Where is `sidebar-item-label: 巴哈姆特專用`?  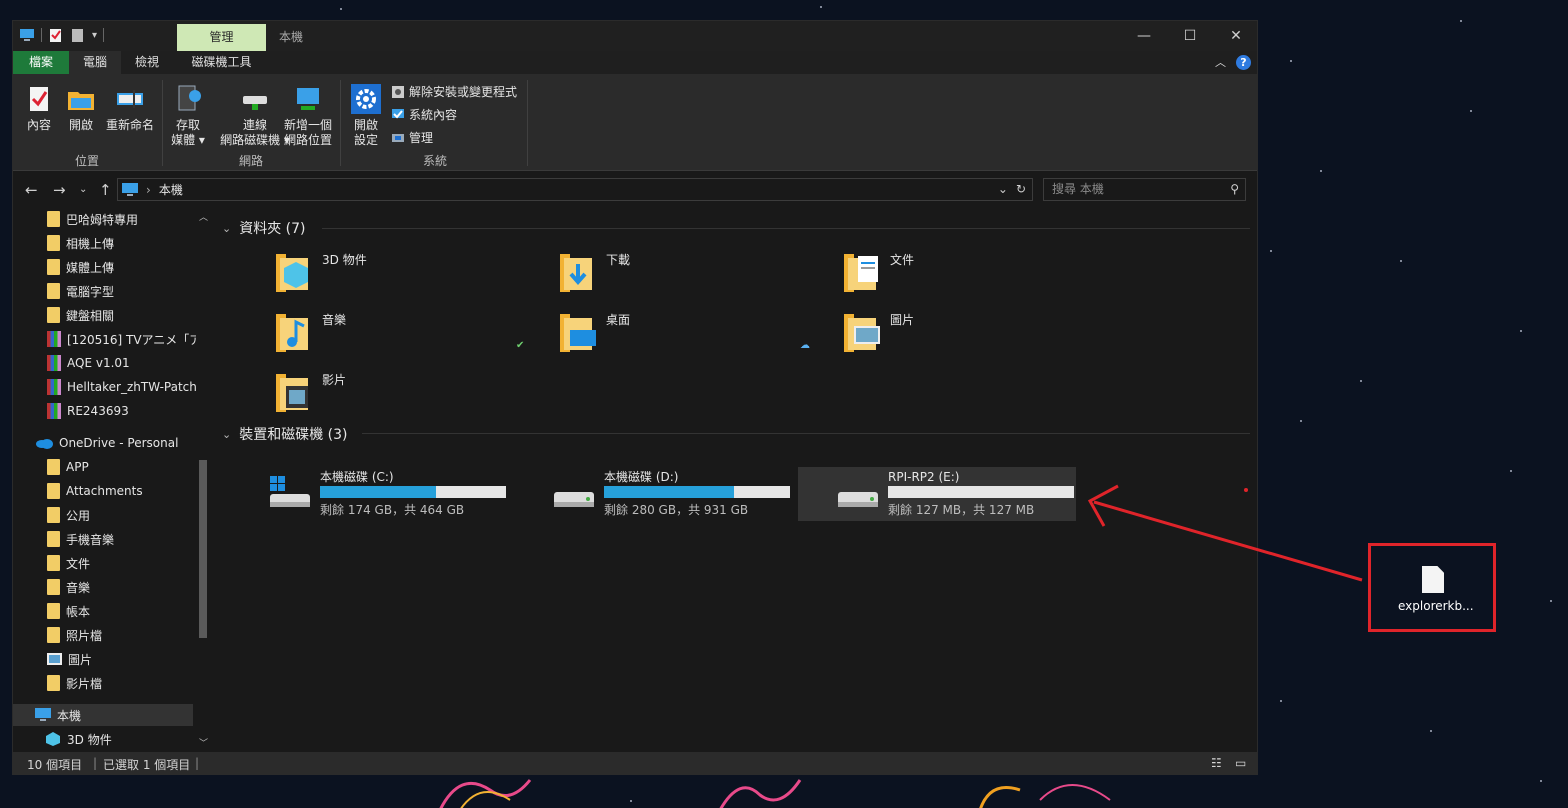
sidebar-item-label: 巴哈姆特專用 is located at coordinates (102, 219).